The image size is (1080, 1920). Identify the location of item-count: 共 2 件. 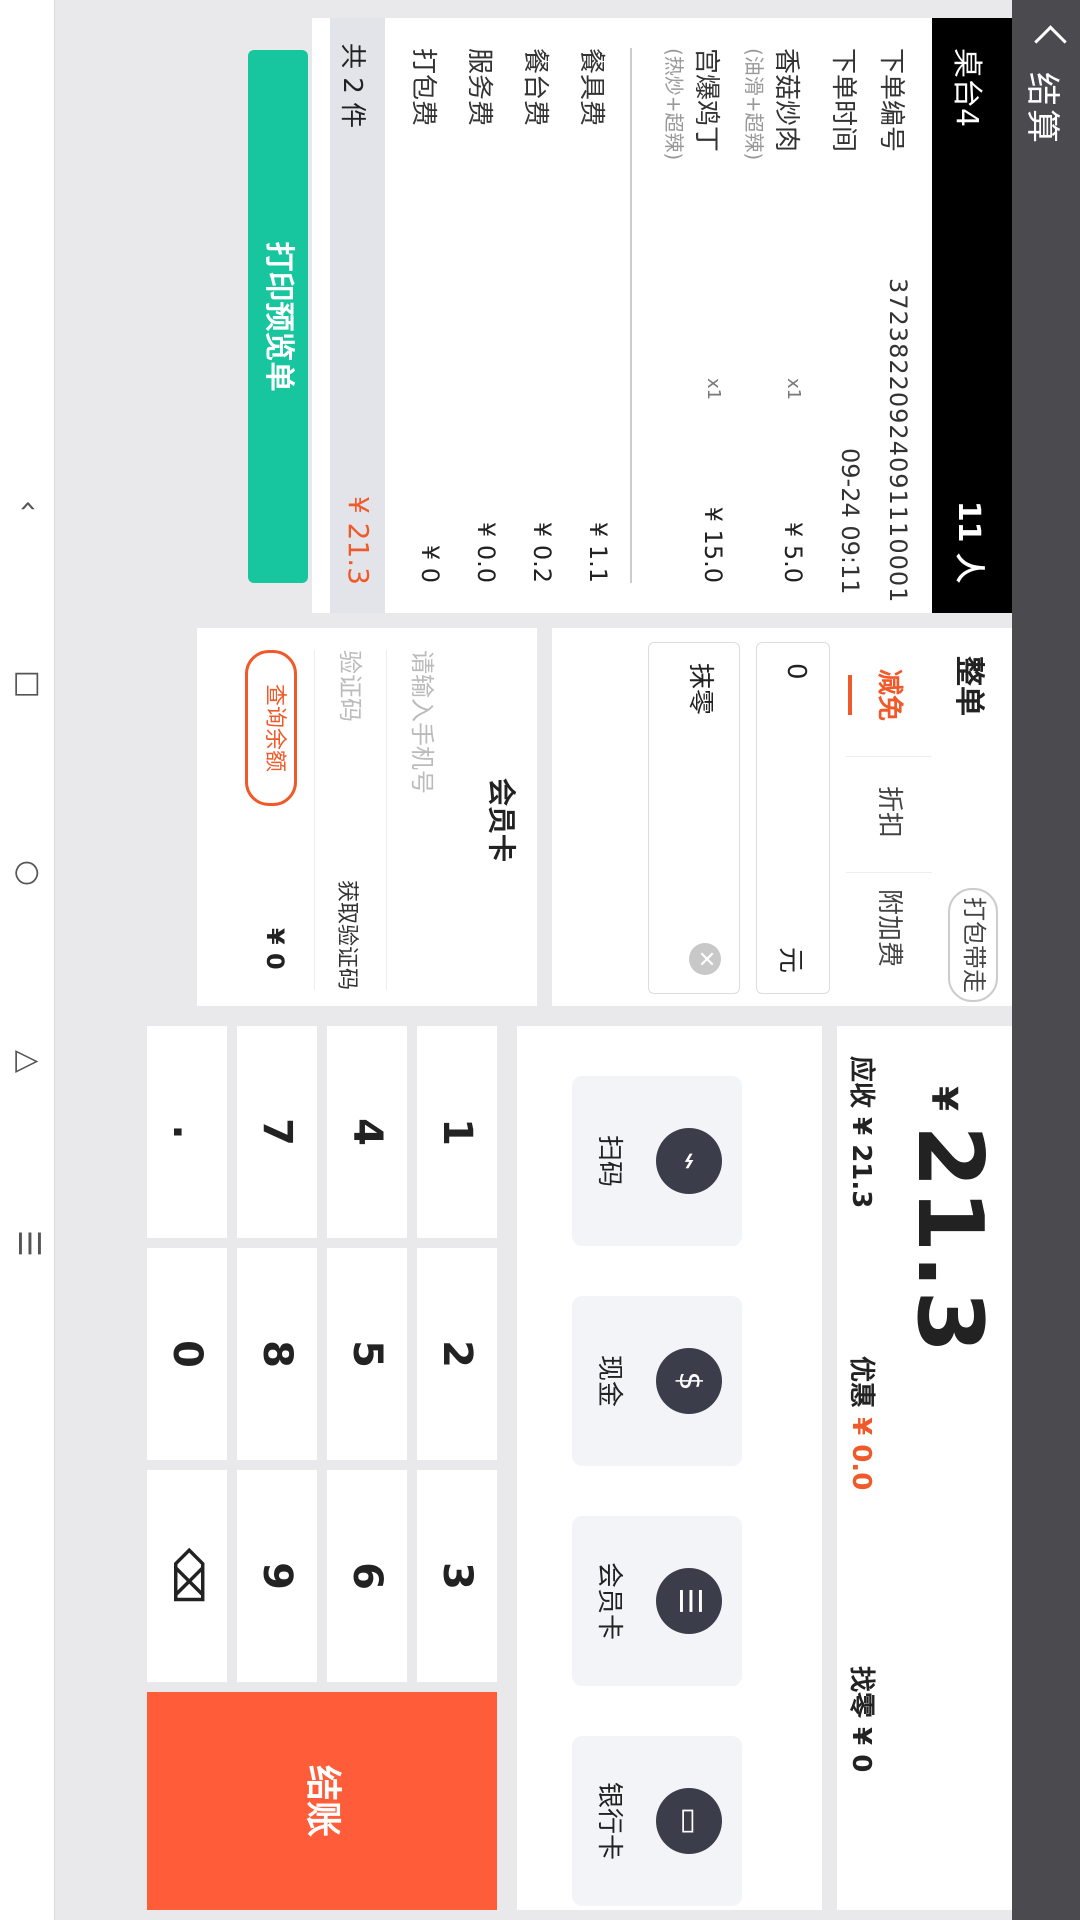
(352, 86).